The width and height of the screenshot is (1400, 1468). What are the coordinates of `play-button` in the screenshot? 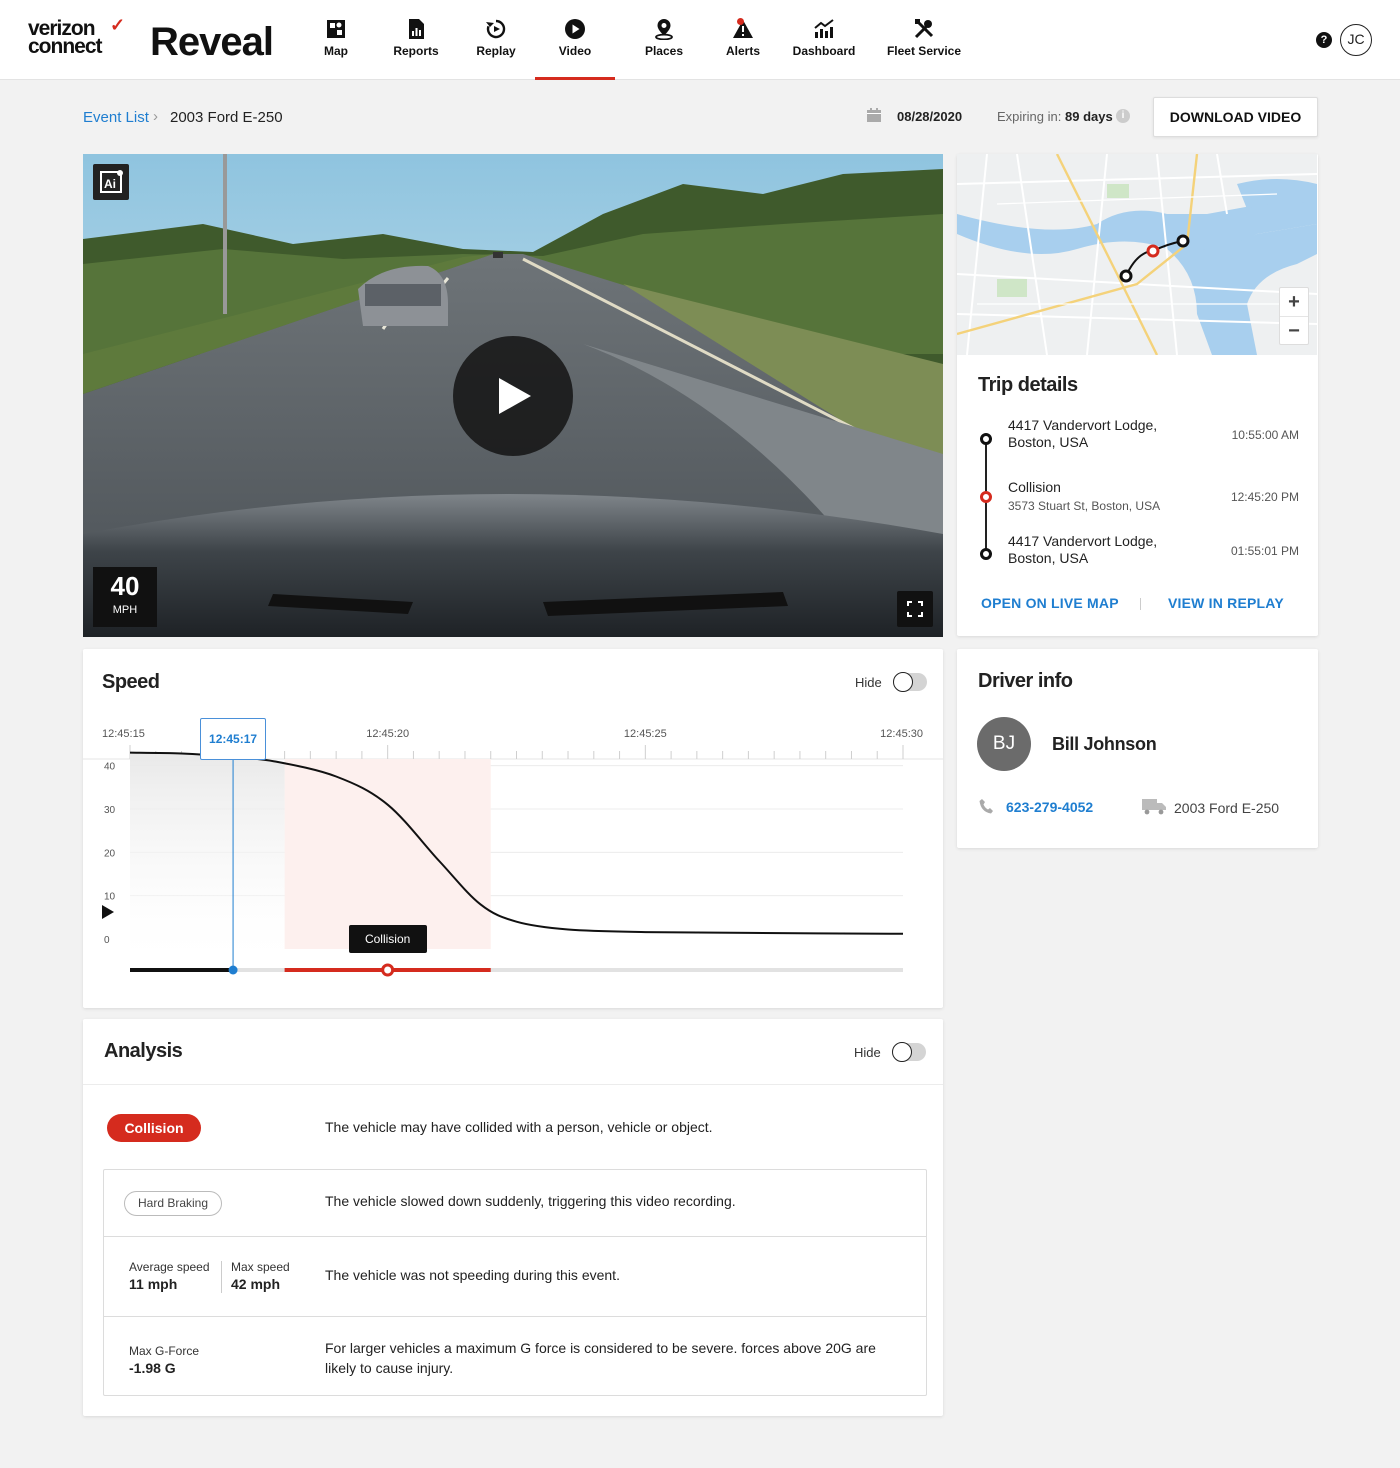 It's located at (513, 396).